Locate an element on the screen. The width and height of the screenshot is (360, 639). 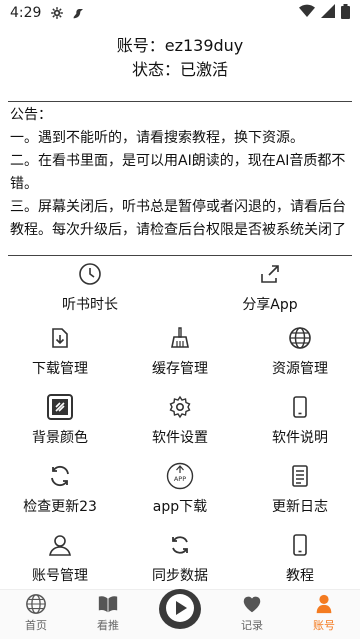
resource-manager-label: 资源管理 is located at coordinates (299, 369).